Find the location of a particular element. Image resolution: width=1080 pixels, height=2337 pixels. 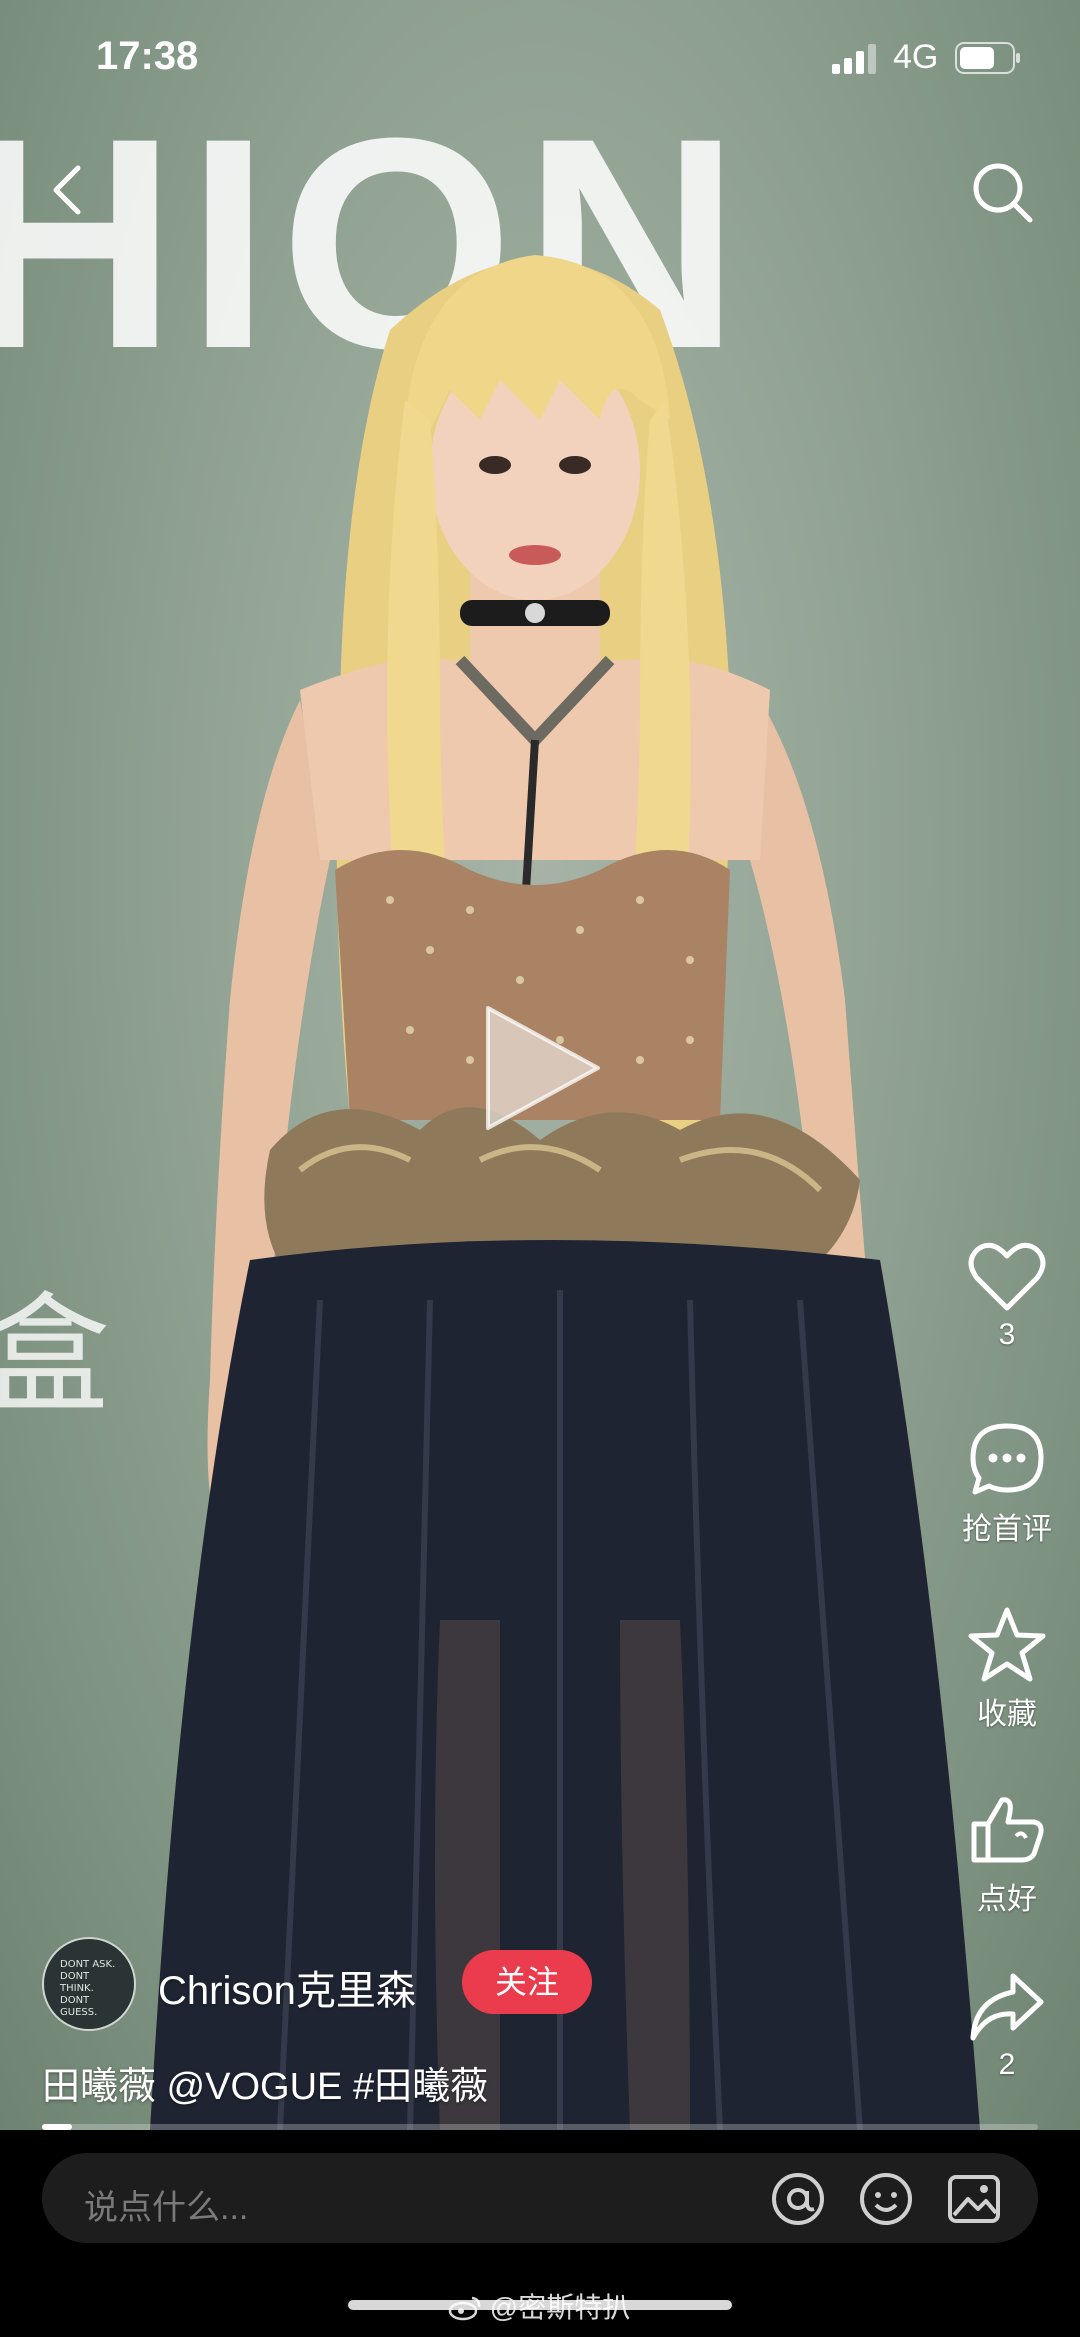

network-type: 4G is located at coordinates (916, 57).